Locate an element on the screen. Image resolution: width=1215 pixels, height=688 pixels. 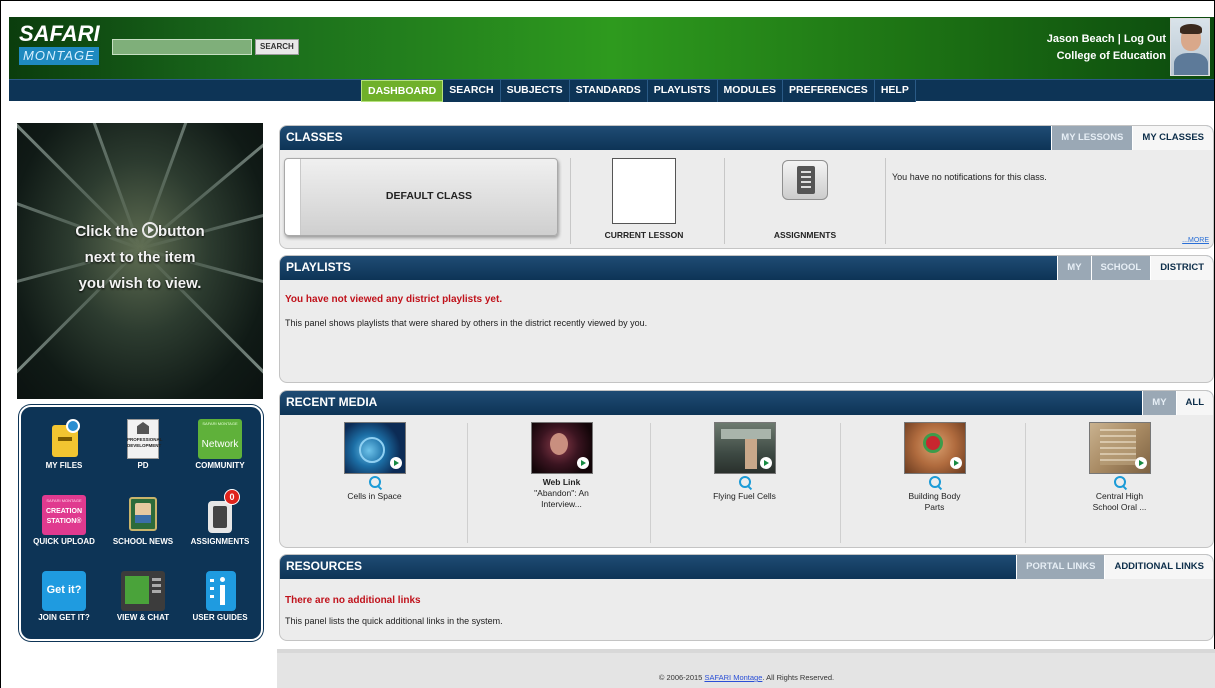
view-chat-icon is located at coordinates (143, 591).